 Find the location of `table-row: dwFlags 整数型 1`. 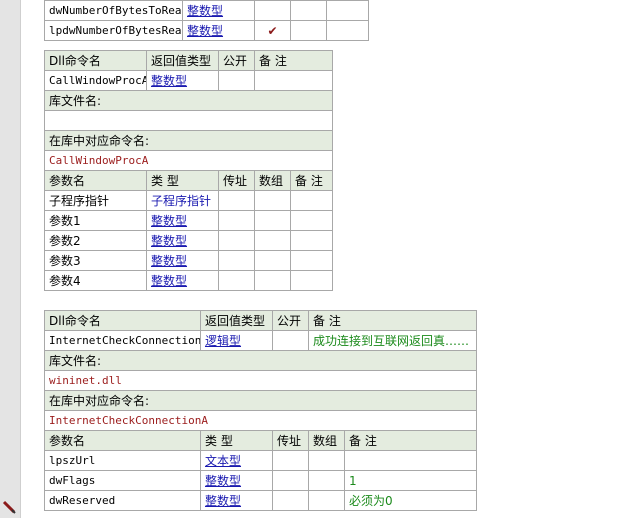

table-row: dwFlags 整数型 1 is located at coordinates (261, 480).